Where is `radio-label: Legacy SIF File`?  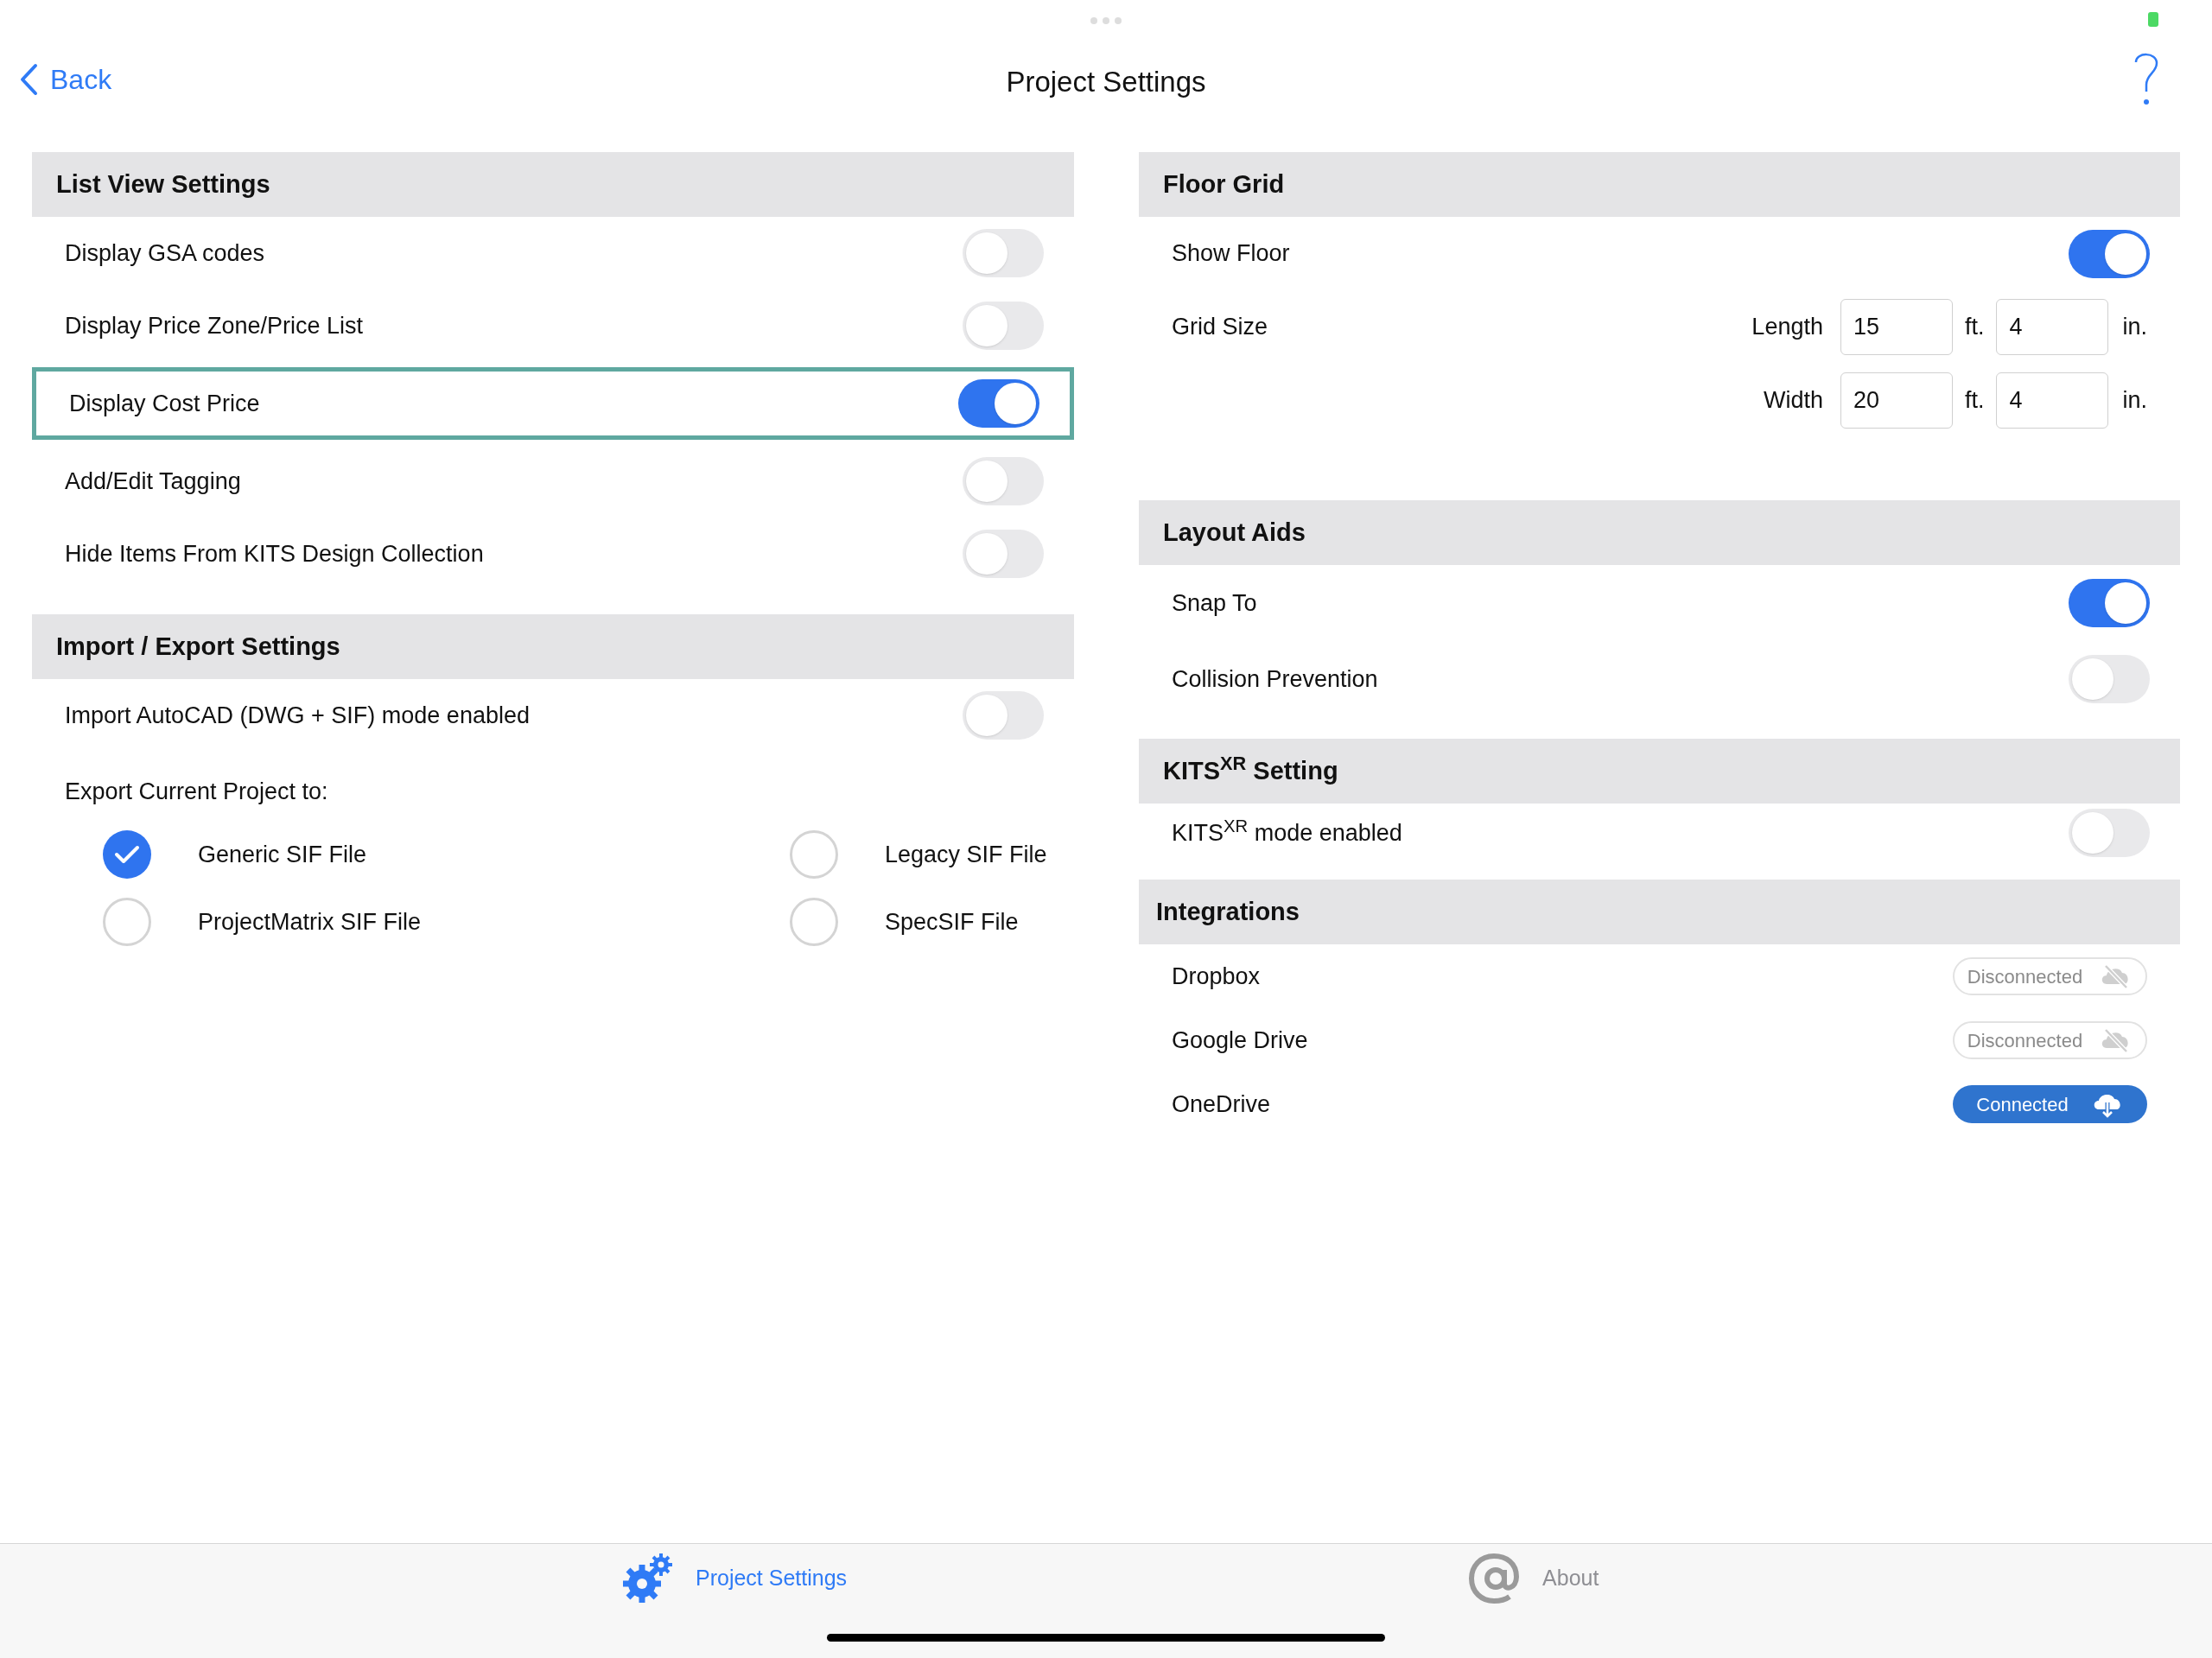
radio-label: Legacy SIF File is located at coordinates (966, 854).